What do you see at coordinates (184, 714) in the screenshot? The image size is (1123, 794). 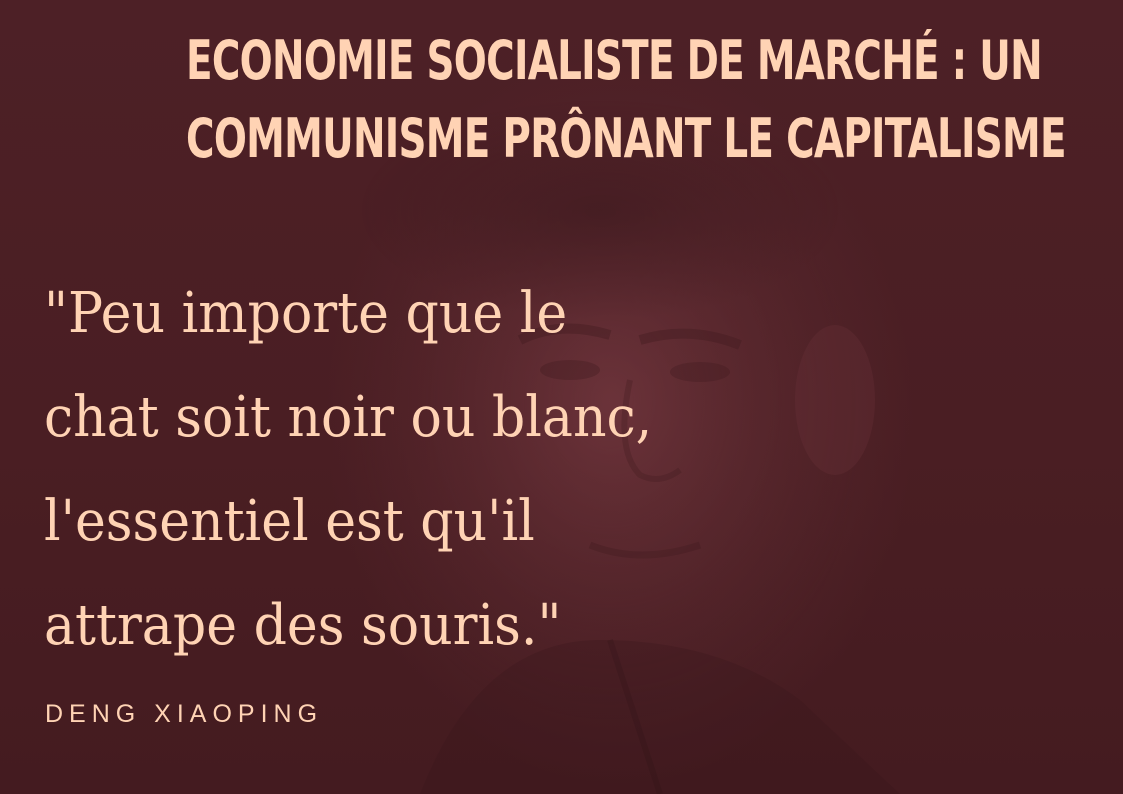 I see `quote-author: DENG XIAOPING` at bounding box center [184, 714].